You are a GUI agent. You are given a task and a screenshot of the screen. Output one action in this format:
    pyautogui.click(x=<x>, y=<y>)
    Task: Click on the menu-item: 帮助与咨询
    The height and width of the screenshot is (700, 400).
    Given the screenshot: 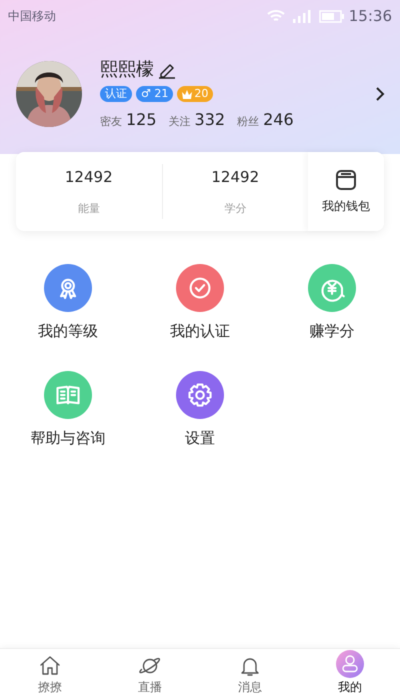 What is the action you would take?
    pyautogui.click(x=68, y=409)
    